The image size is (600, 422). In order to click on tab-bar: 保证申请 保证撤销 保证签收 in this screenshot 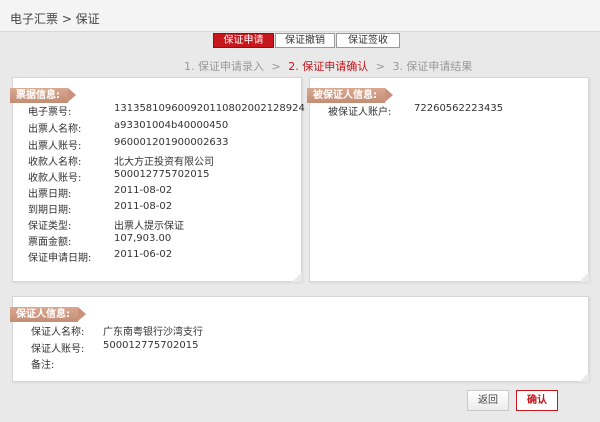, I will do `click(307, 41)`.